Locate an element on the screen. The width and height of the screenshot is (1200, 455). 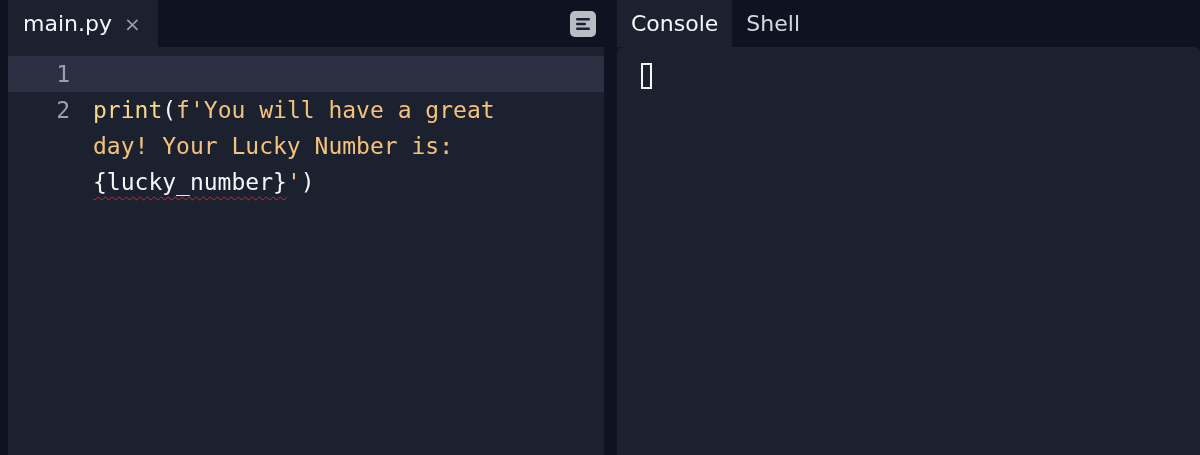
text-cursor is located at coordinates (646, 76).